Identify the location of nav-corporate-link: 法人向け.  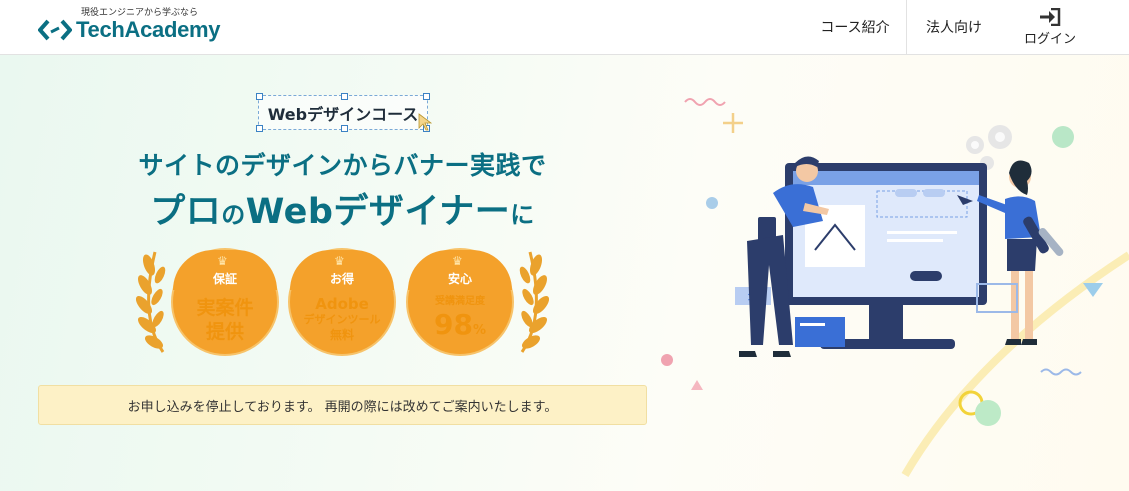
(953, 27).